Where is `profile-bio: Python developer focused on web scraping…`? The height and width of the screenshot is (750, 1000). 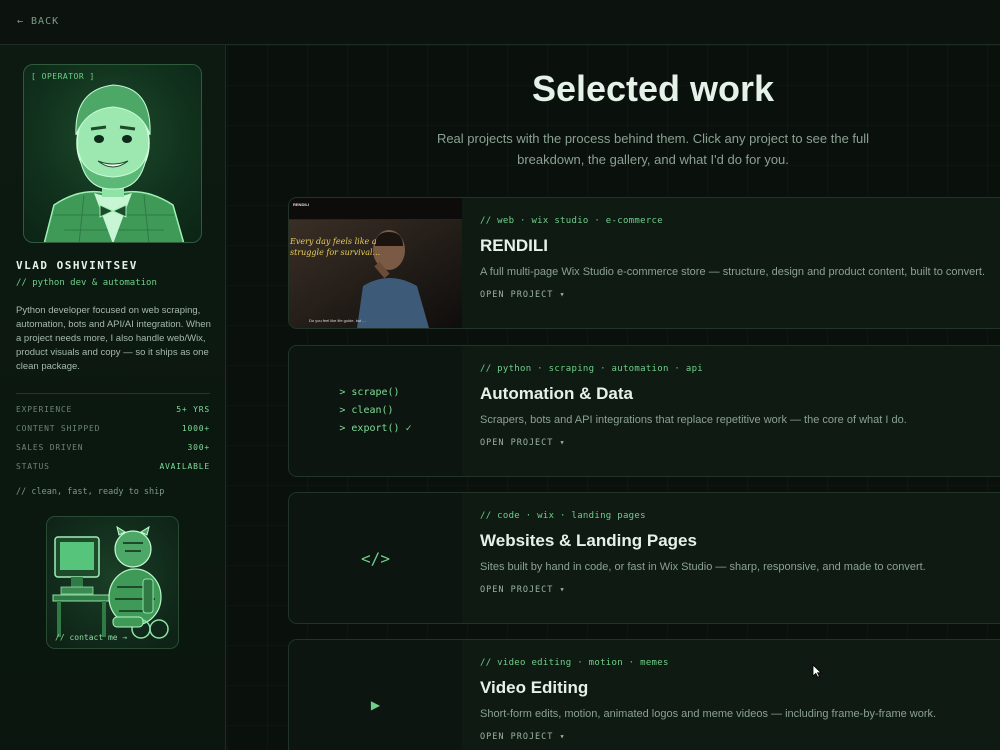 profile-bio: Python developer focused on web scraping… is located at coordinates (113, 338).